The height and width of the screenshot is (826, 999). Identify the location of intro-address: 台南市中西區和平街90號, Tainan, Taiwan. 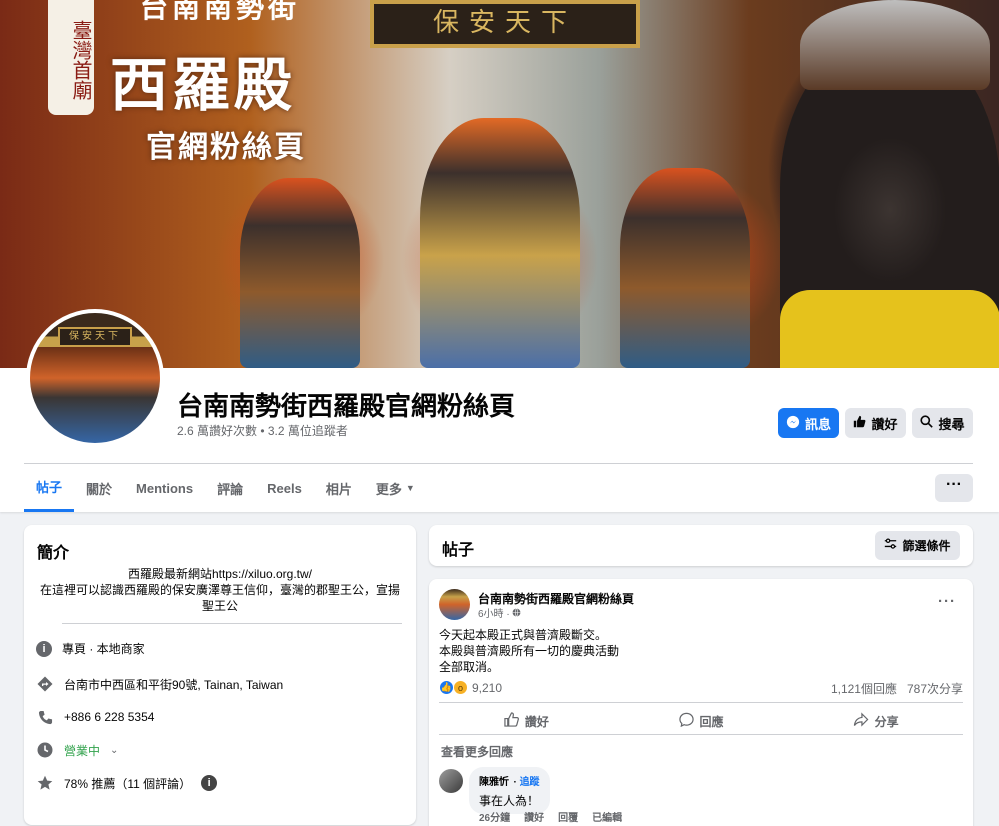
(174, 684).